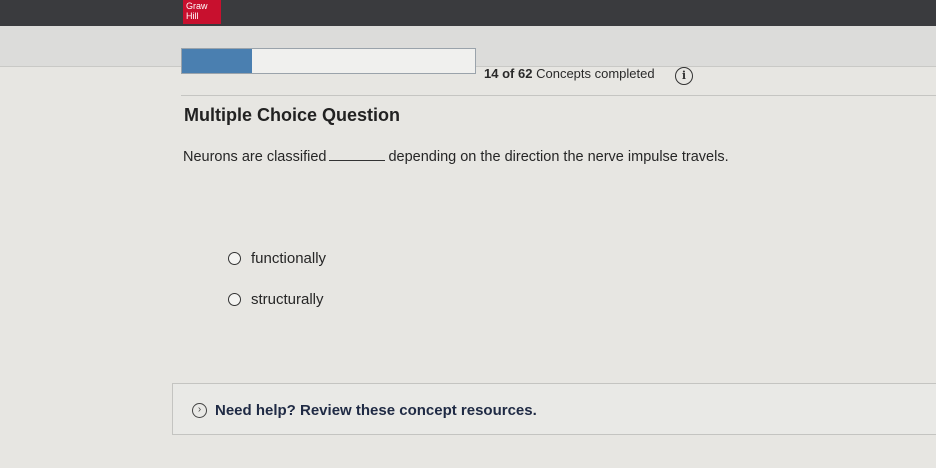 This screenshot has width=936, height=468. What do you see at coordinates (558, 95) in the screenshot?
I see `divider` at bounding box center [558, 95].